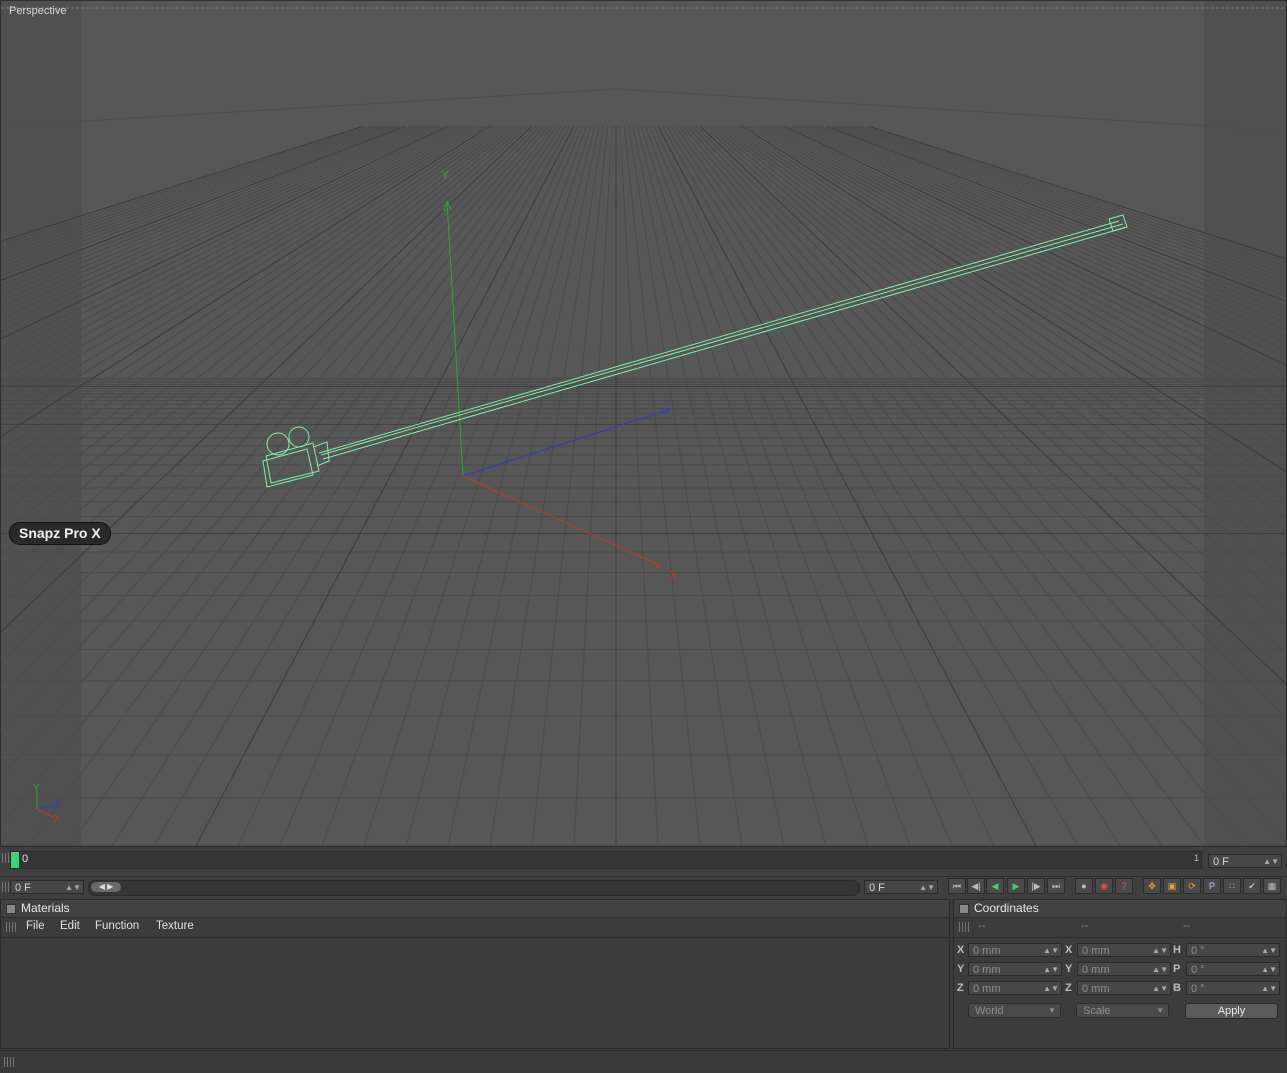 Image resolution: width=1287 pixels, height=1073 pixels. What do you see at coordinates (1124, 969) in the screenshot?
I see `size-y-field: 0 mm ▲▼` at bounding box center [1124, 969].